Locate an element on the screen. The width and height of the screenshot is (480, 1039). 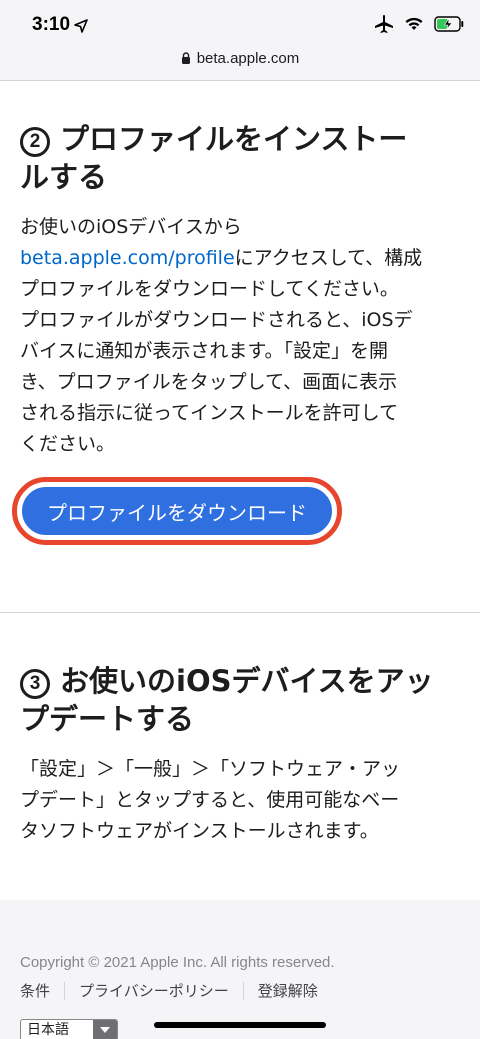
chevron-down-icon is located at coordinates (105, 1029).